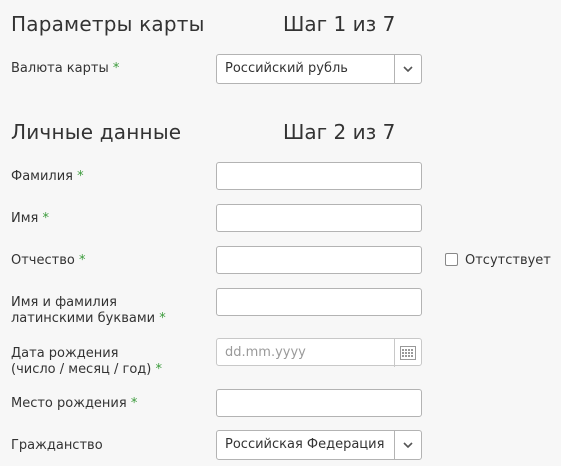 This screenshot has height=466, width=561. What do you see at coordinates (339, 24) in the screenshot?
I see `step-indicator-1: Шаг 1 из 7` at bounding box center [339, 24].